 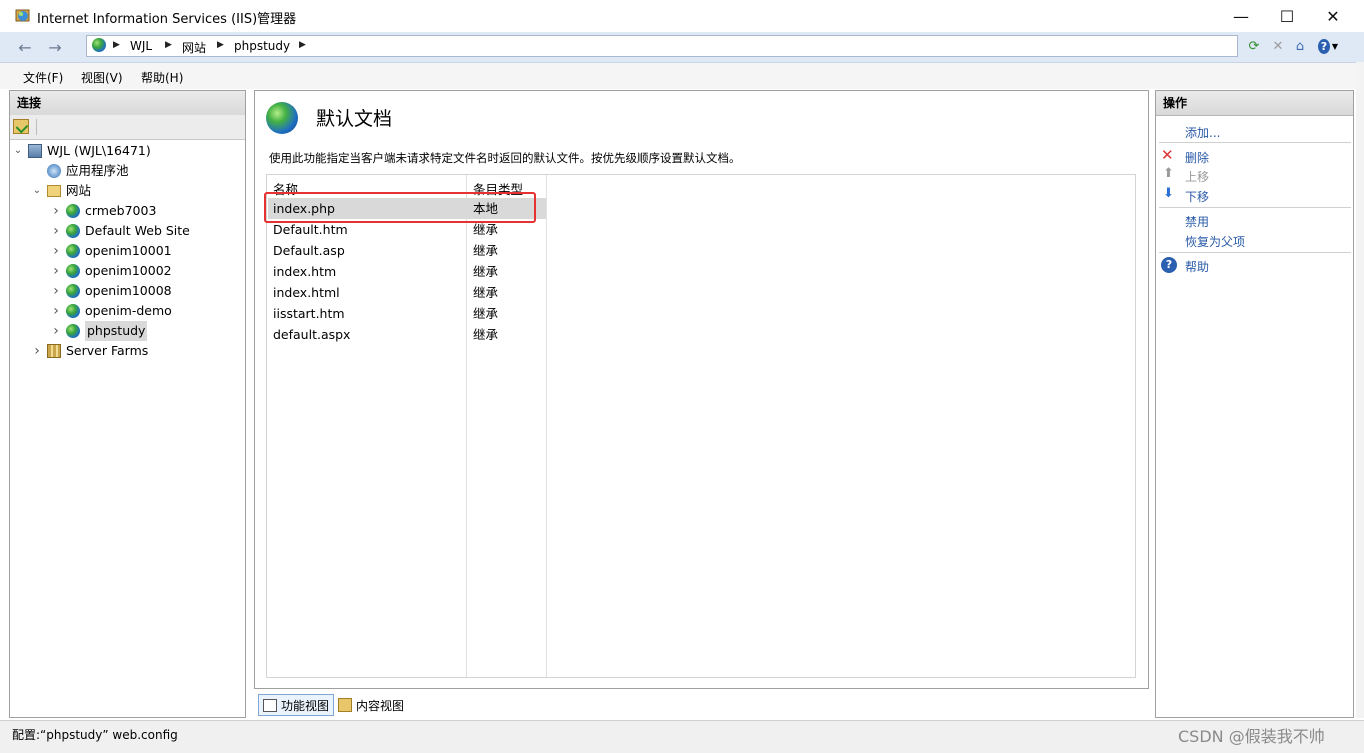 I want to click on table-row: index.htm 继承, so click(x=407, y=271).